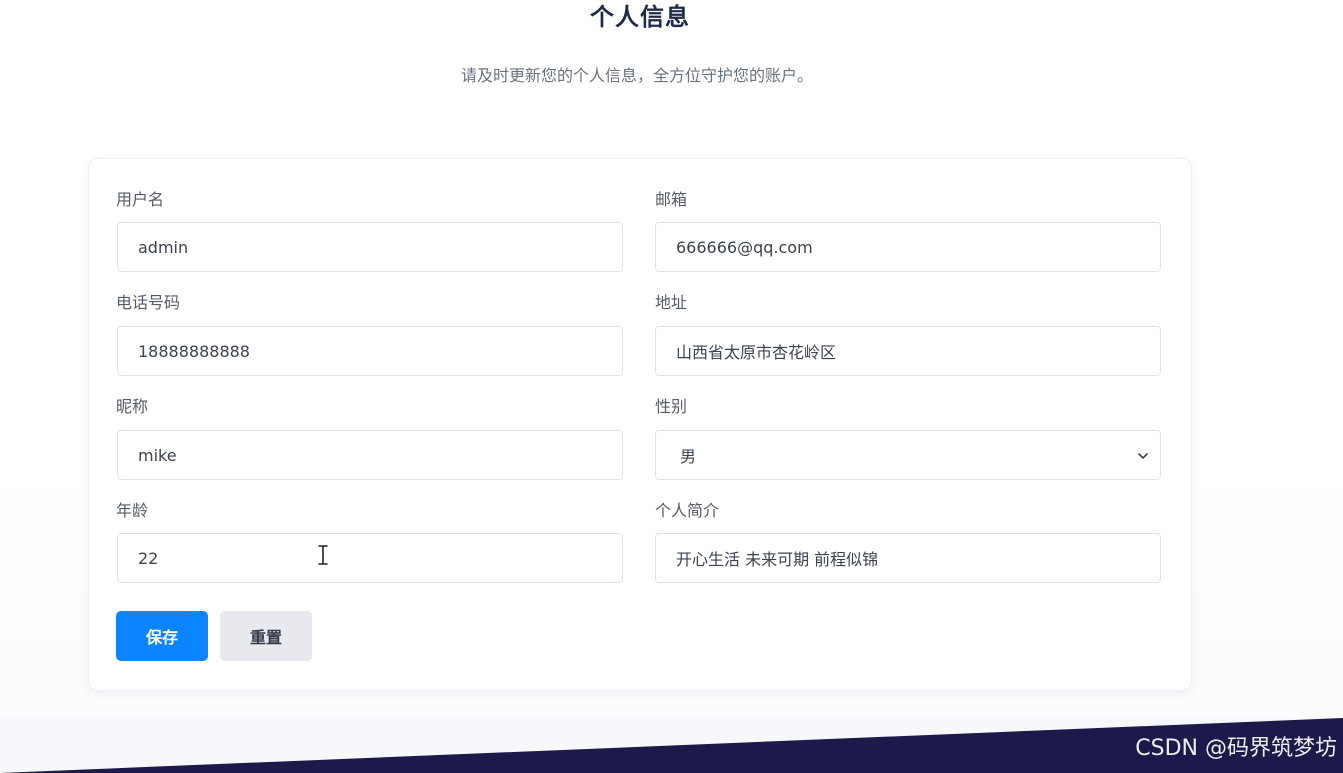  I want to click on email-input: 666666@qq.com, so click(908, 247).